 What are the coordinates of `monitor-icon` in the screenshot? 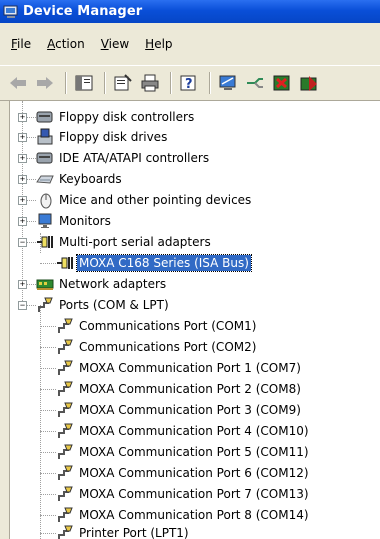 It's located at (45, 221).